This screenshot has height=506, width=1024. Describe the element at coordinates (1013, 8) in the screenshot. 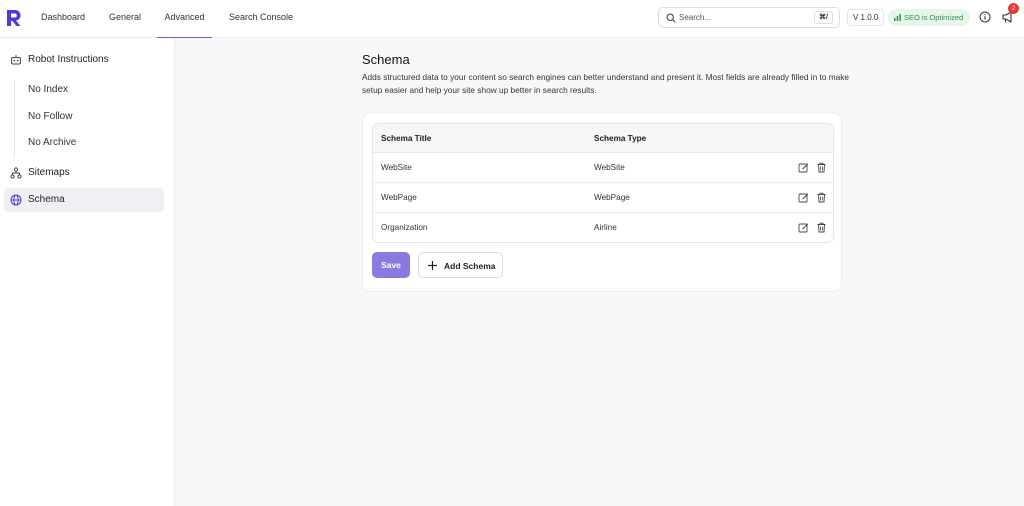

I see `notification-count-badge: 2` at that location.